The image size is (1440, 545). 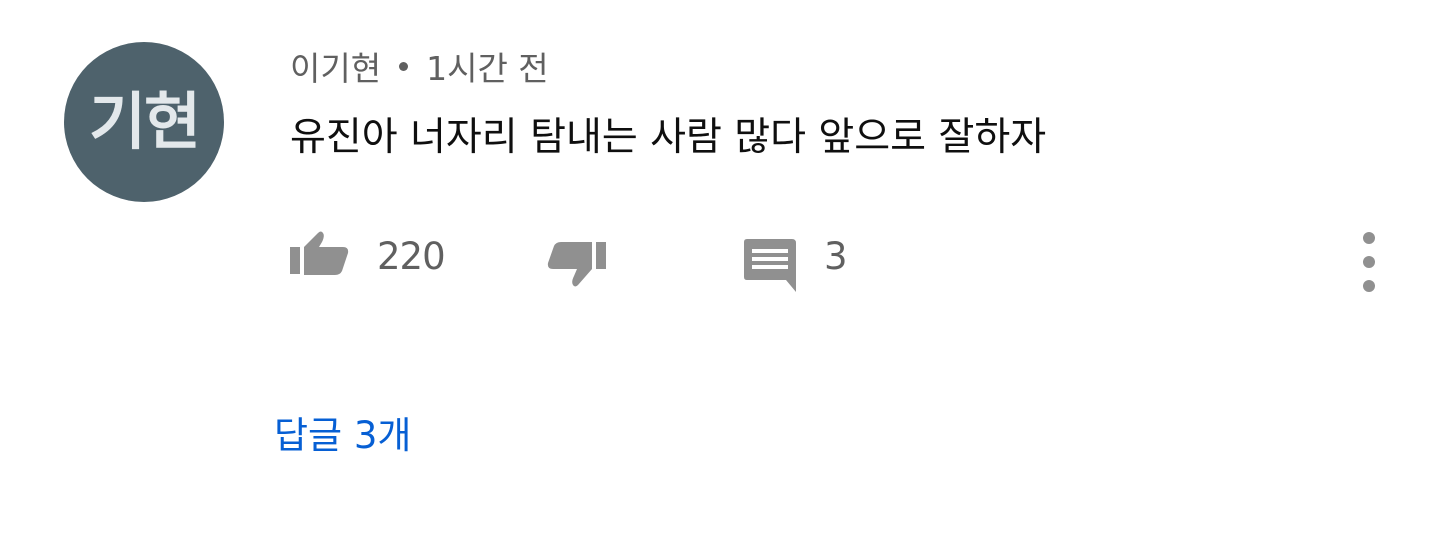 I want to click on dislike-button, so click(x=576, y=270).